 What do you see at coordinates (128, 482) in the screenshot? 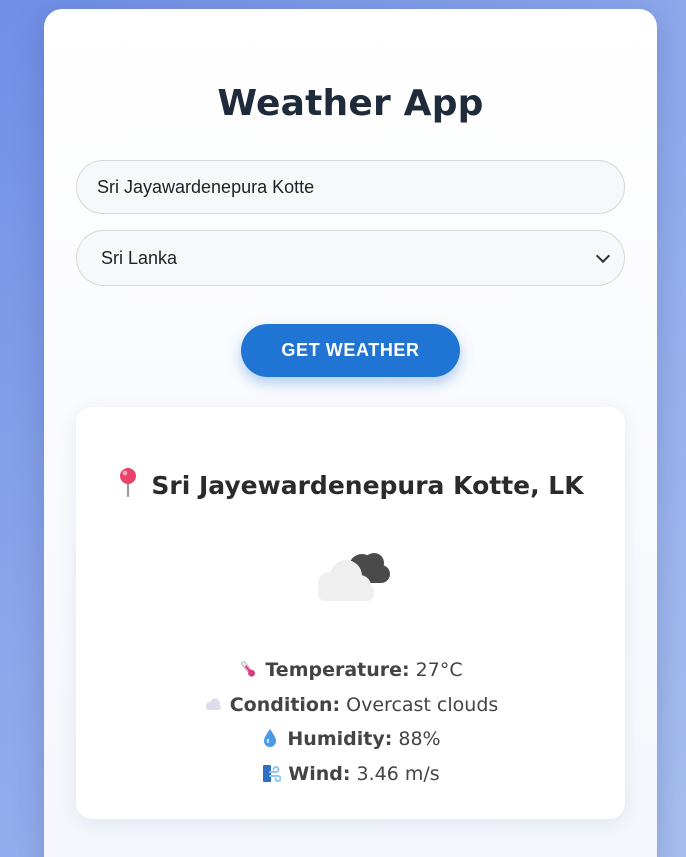
I see `pin-icon` at bounding box center [128, 482].